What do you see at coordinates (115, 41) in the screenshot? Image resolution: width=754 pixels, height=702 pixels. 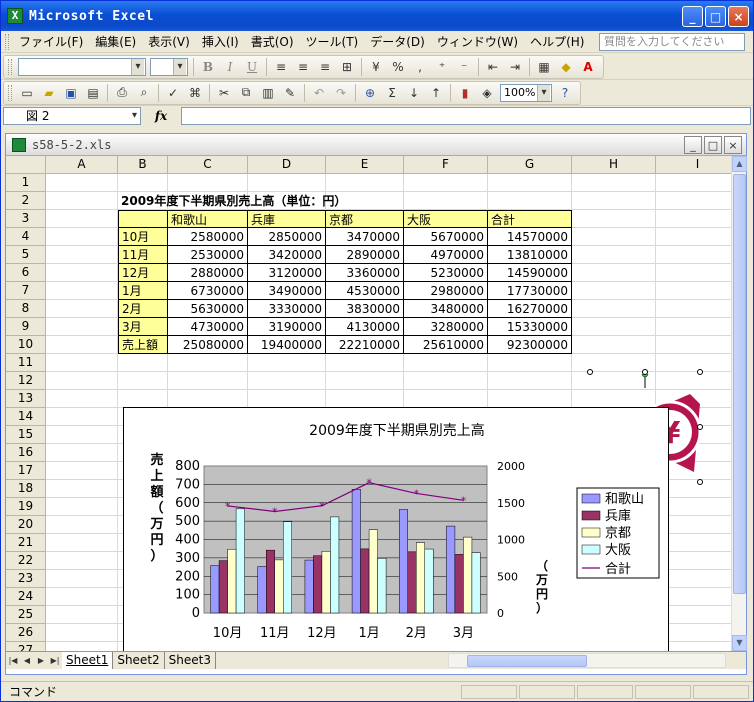 I see `menu-edit: 編集(E)` at bounding box center [115, 41].